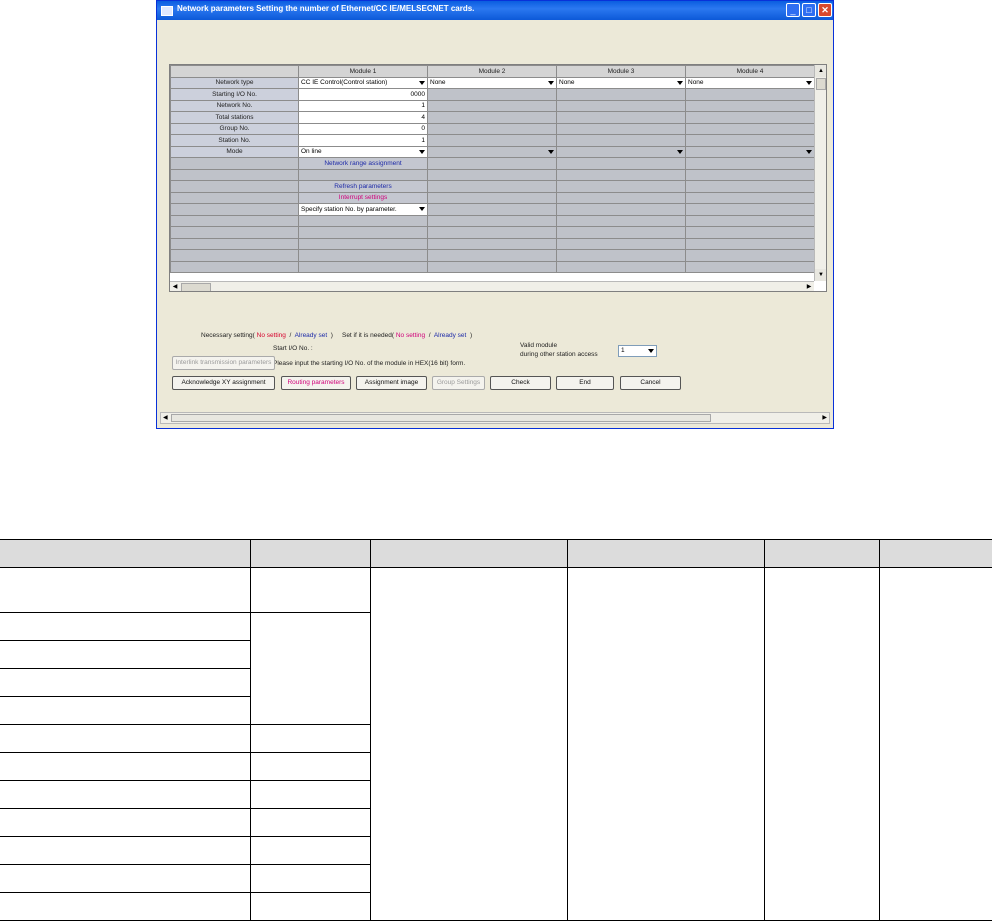  Describe the element at coordinates (492, 286) in the screenshot. I see `grid-horizontal-scrollbar: ◀ ▶` at that location.